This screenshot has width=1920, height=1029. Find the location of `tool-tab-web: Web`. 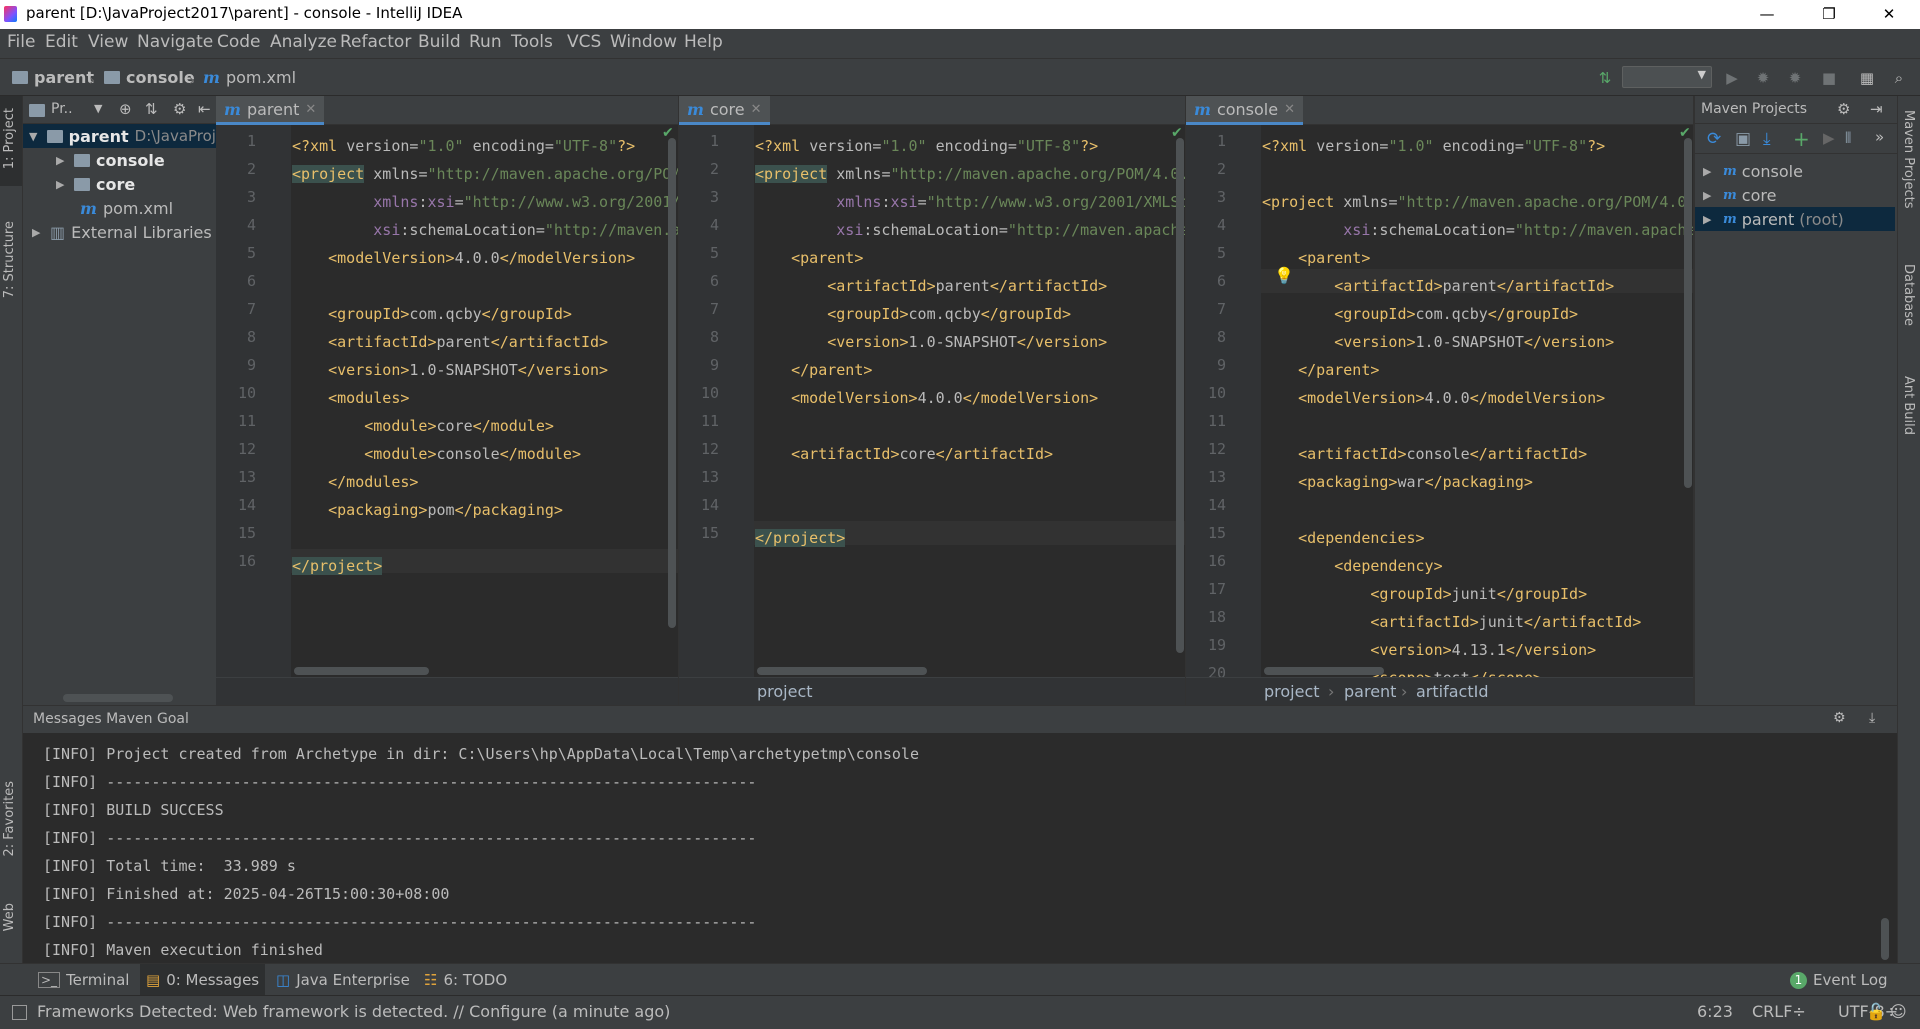

tool-tab-web: Web is located at coordinates (9, 917).